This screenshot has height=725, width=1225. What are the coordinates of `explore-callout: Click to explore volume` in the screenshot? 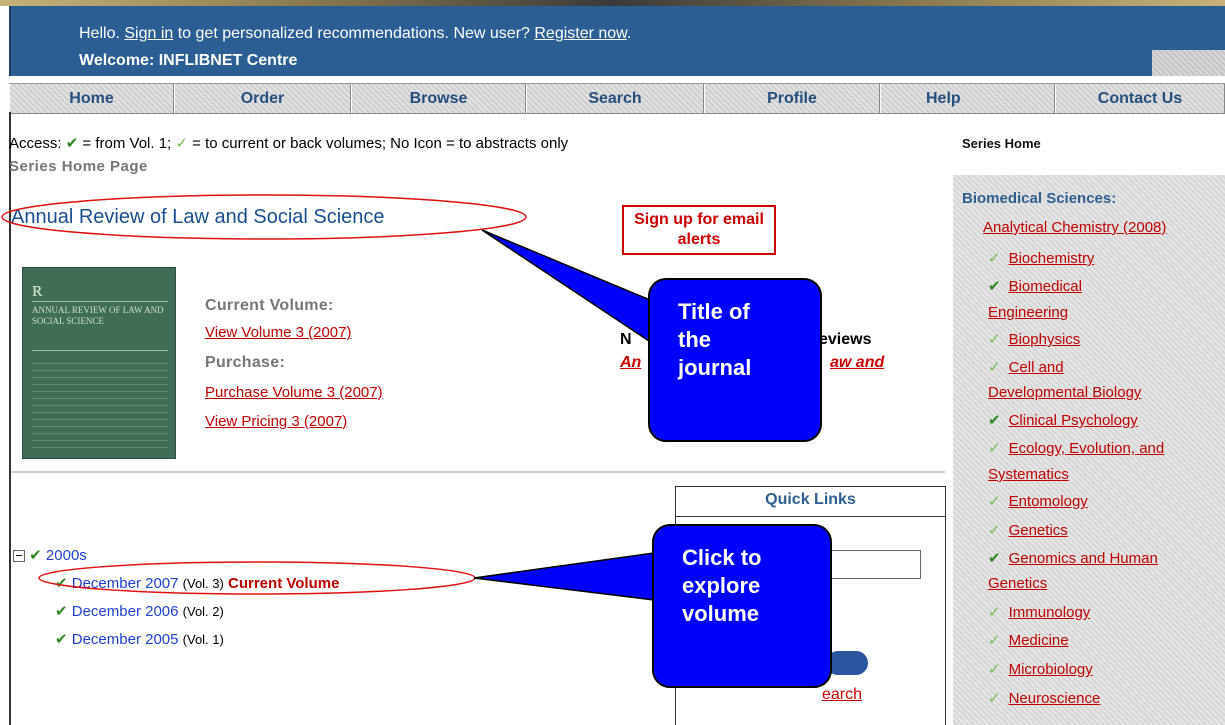 It's located at (742, 606).